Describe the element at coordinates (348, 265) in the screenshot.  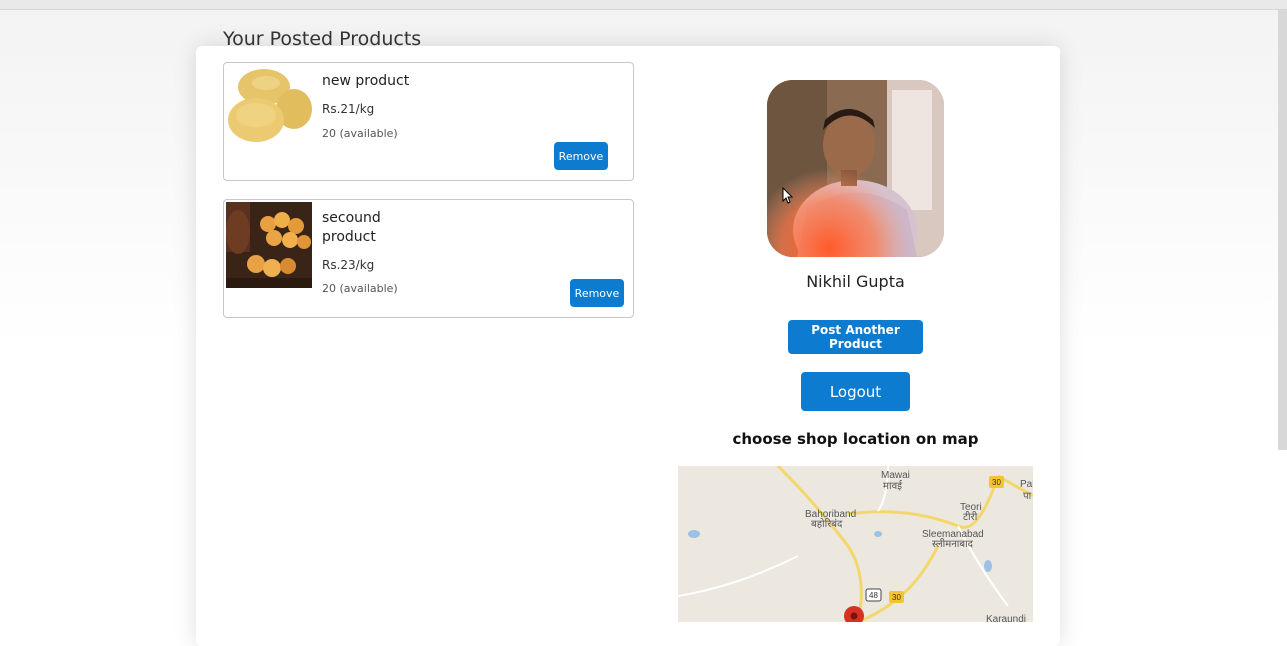
I see `product-price: Rs.23/kg` at that location.